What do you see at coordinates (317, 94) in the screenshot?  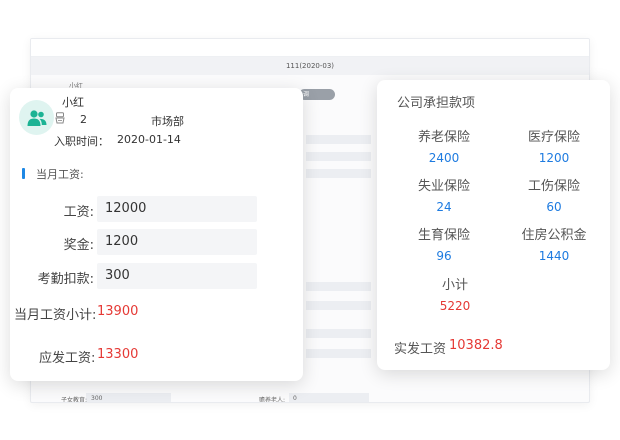 I see `background-pill-button: 调` at bounding box center [317, 94].